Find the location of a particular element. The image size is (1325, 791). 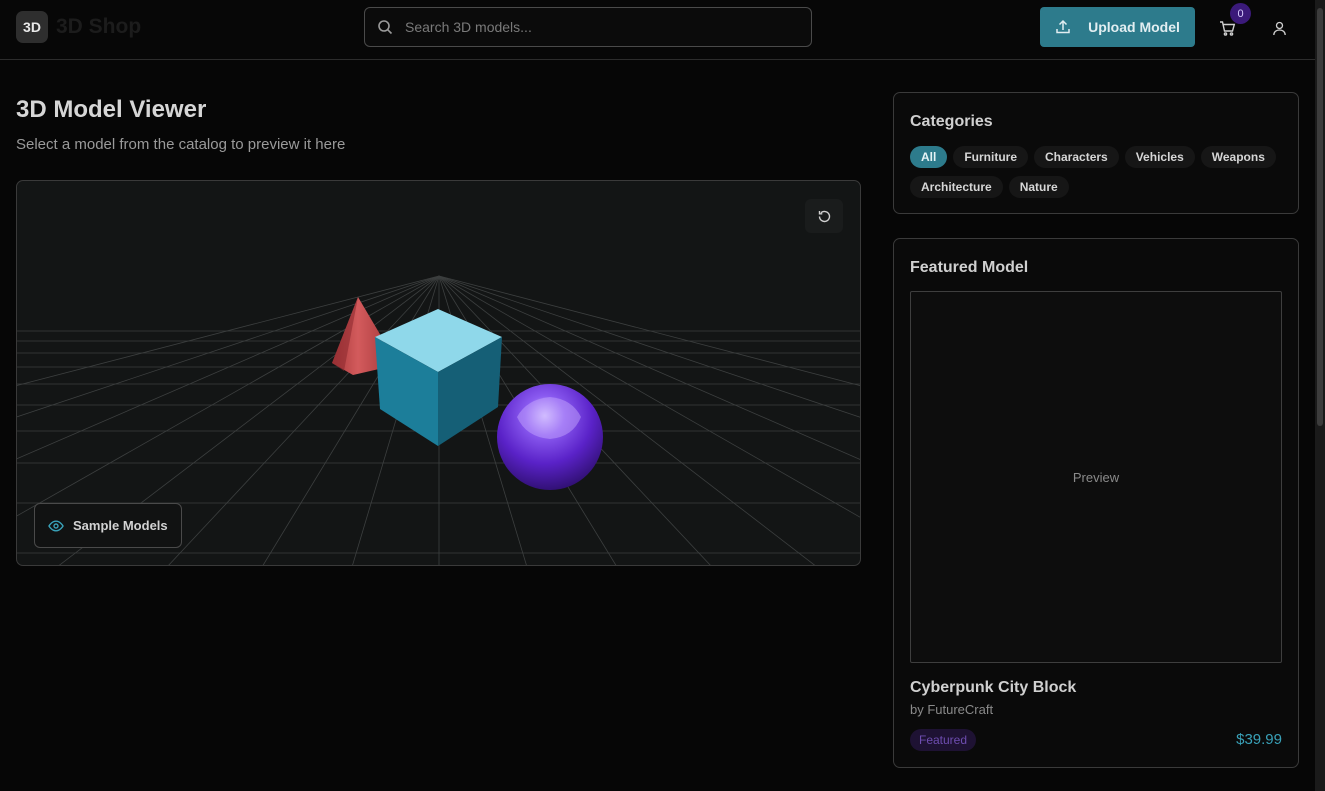

rotate-ccw-icon is located at coordinates (824, 216).